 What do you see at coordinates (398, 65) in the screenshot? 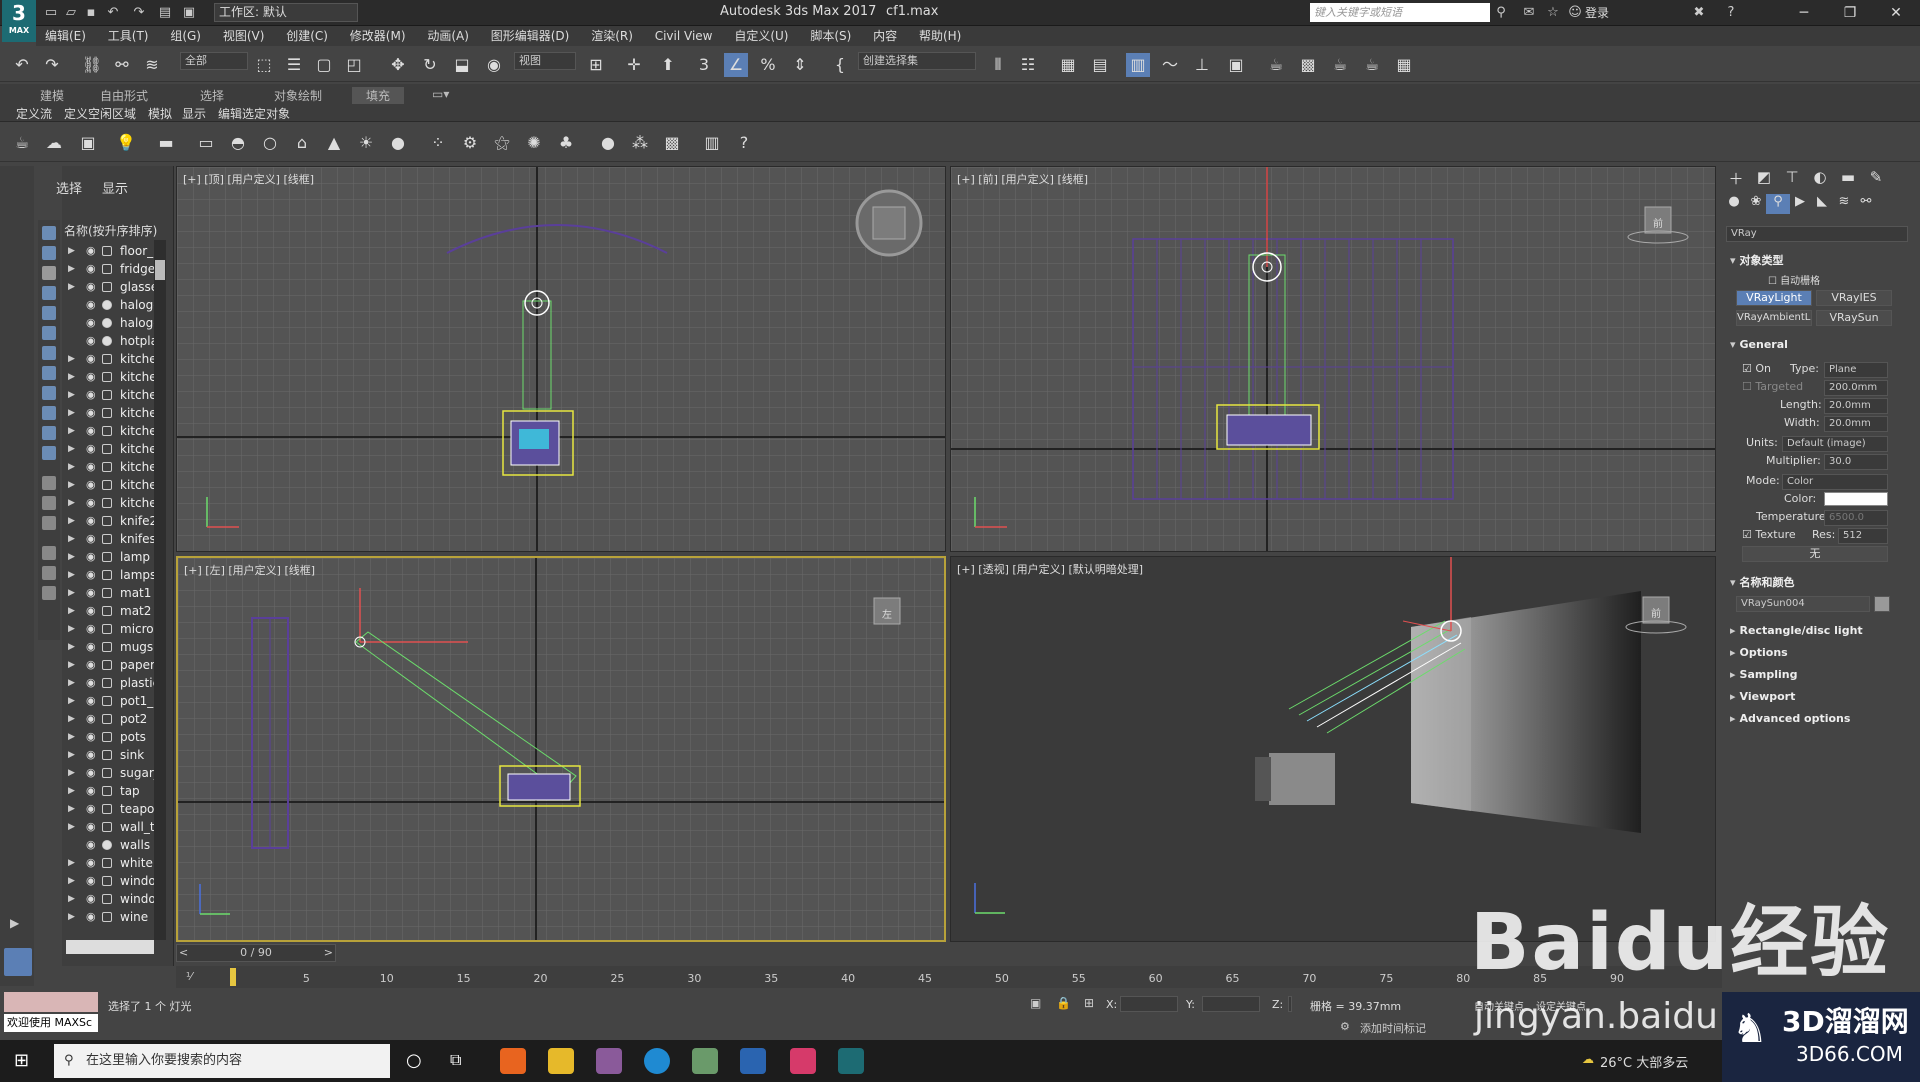
I see `move-icon: ✥` at bounding box center [398, 65].